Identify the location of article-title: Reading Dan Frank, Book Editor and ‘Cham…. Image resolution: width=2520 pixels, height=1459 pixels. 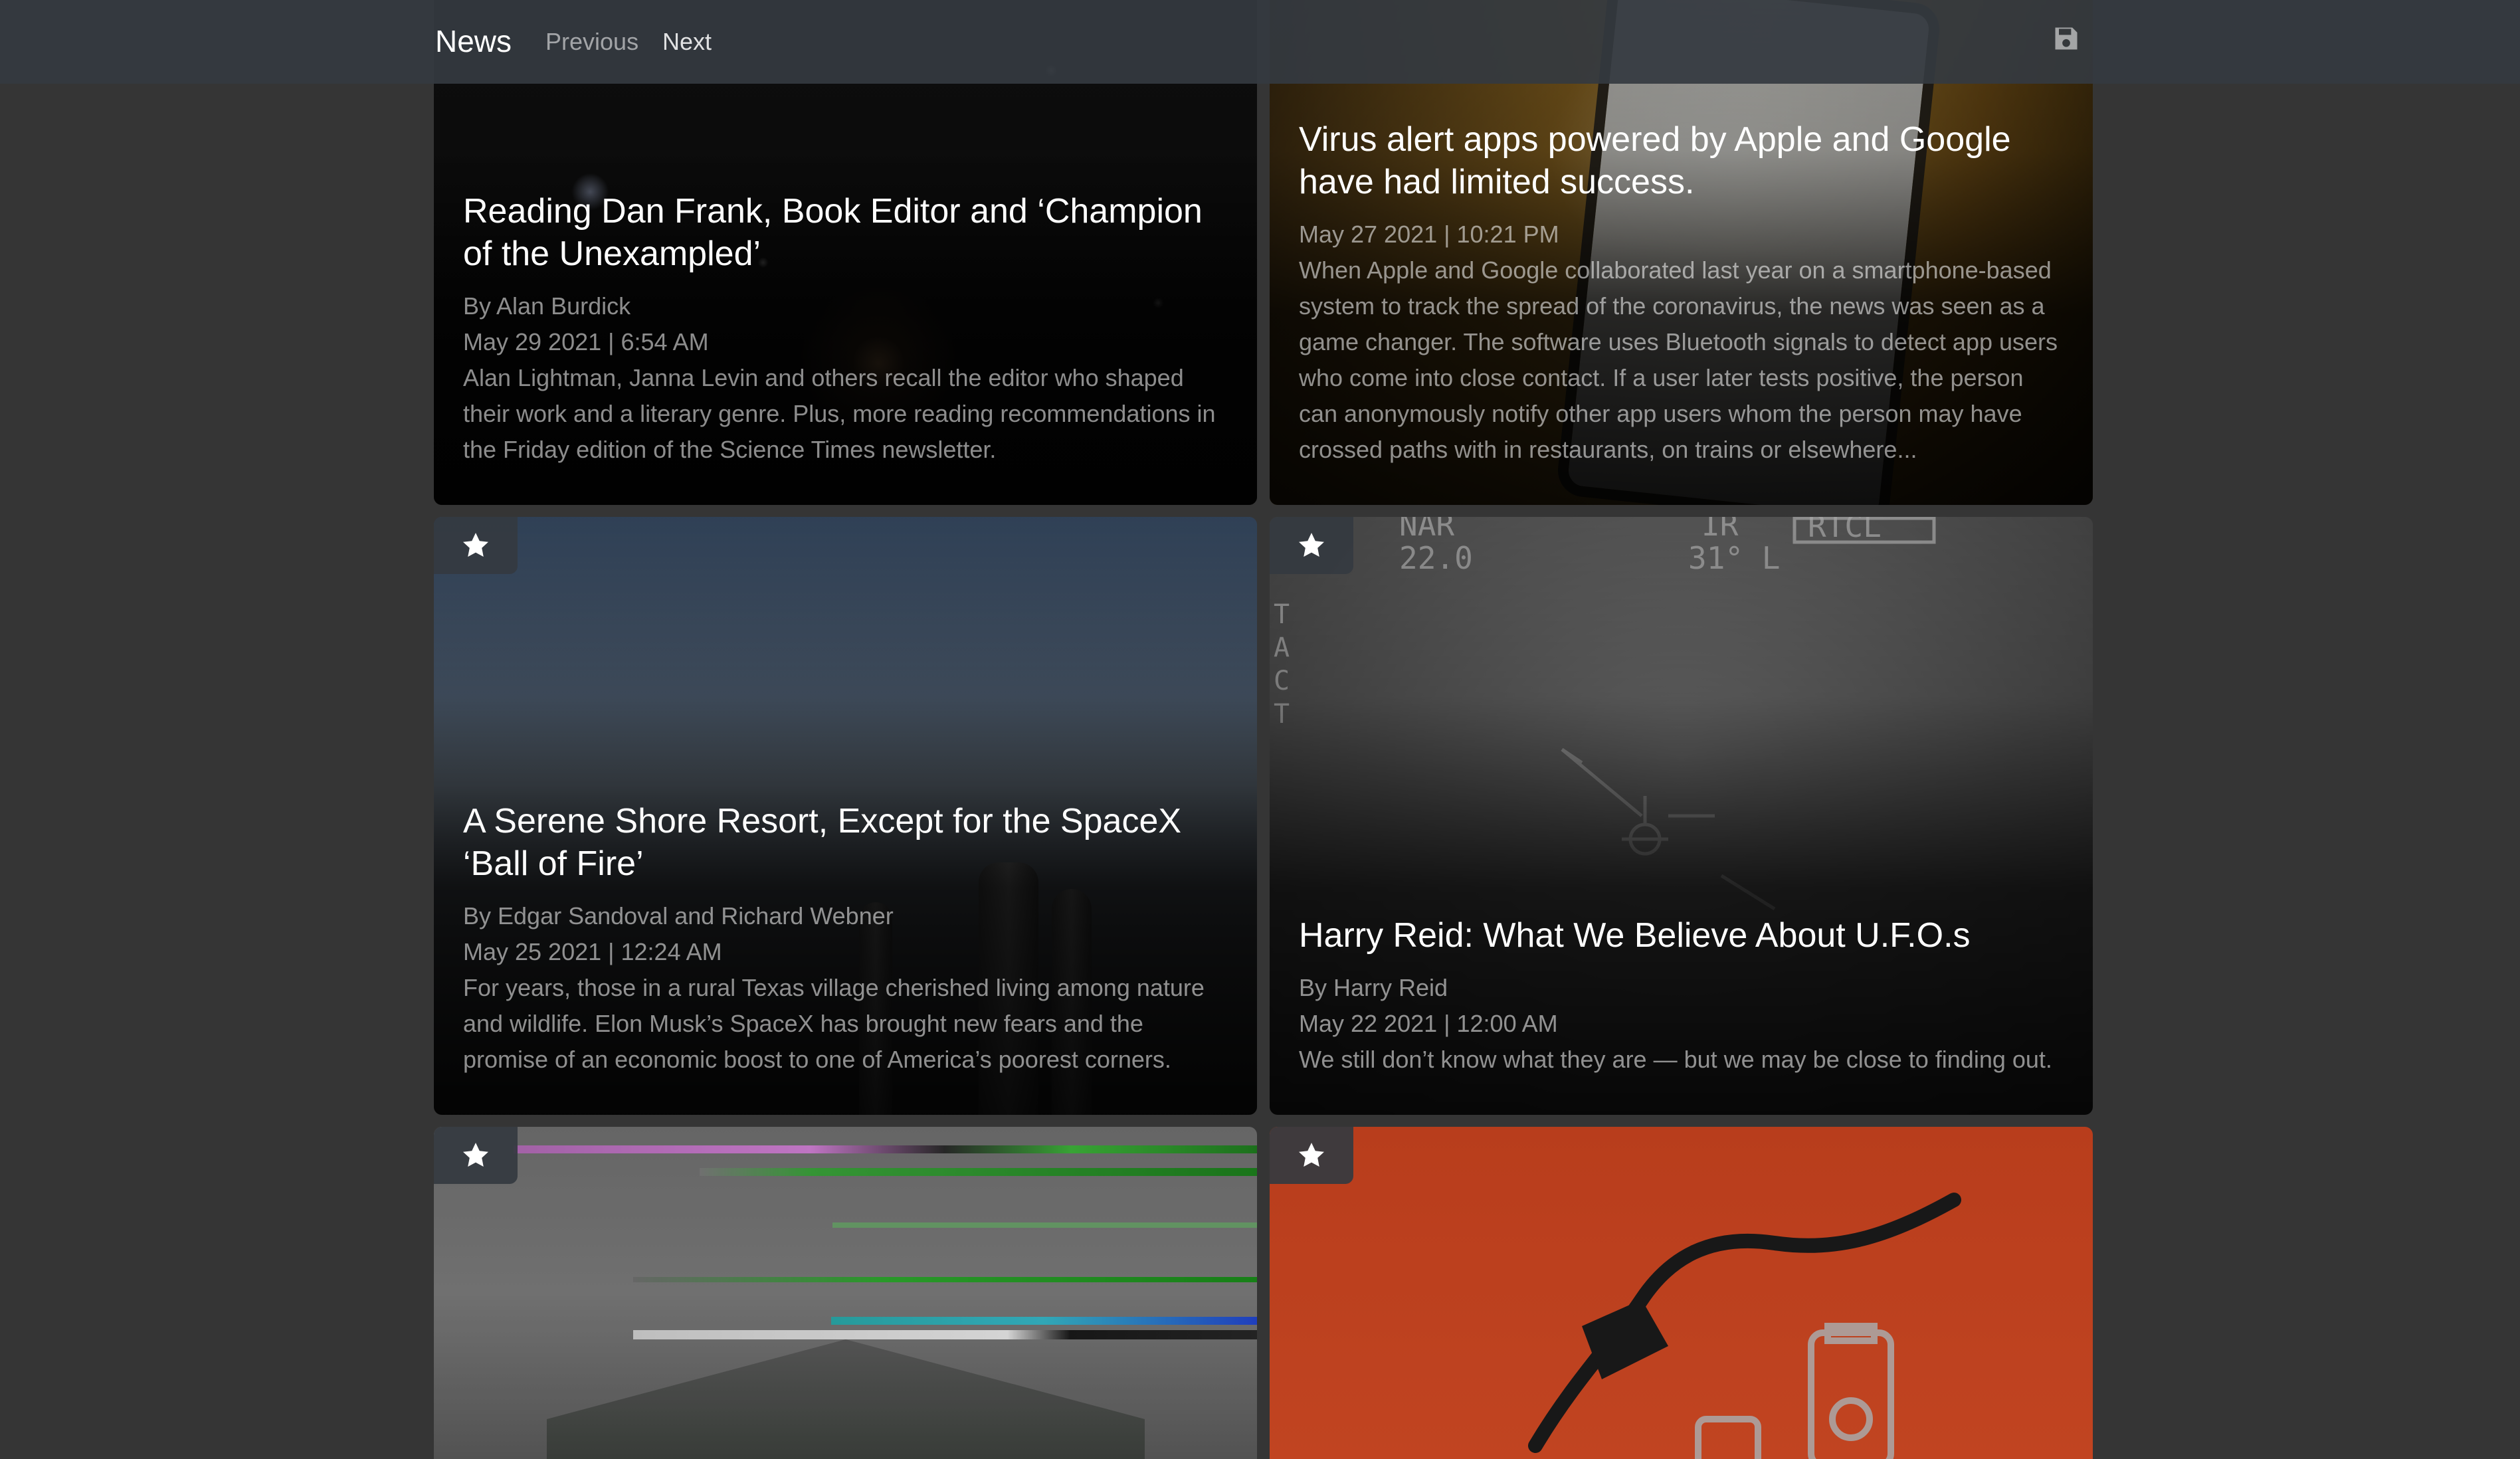
(845, 233).